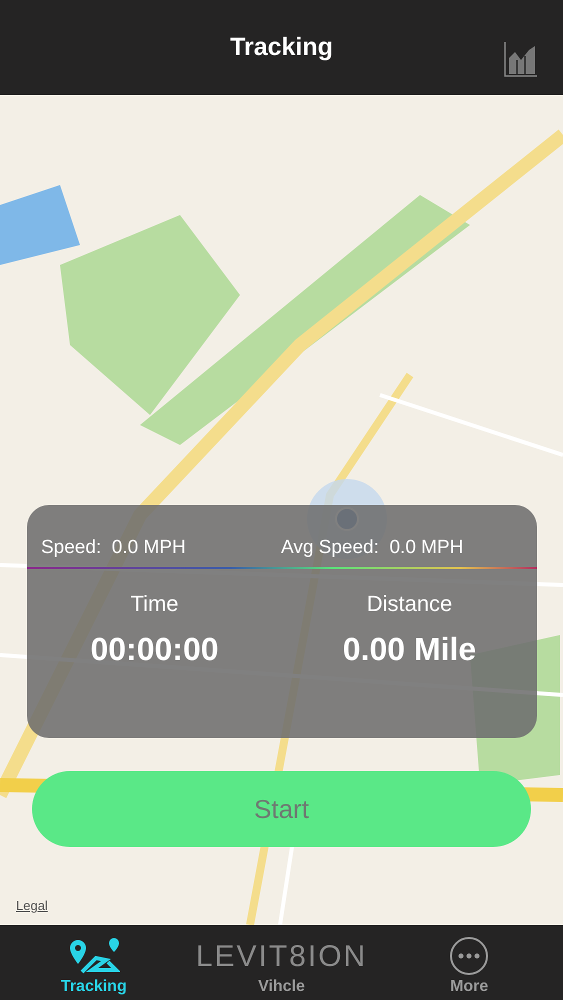 This screenshot has height=1000, width=563. Describe the element at coordinates (372, 548) in the screenshot. I see `avg-speed-reading: Avg Speed: 0.0 MPH` at that location.